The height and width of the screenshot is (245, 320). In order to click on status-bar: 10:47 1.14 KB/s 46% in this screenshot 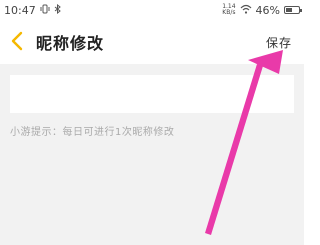, I will do `click(152, 10)`.